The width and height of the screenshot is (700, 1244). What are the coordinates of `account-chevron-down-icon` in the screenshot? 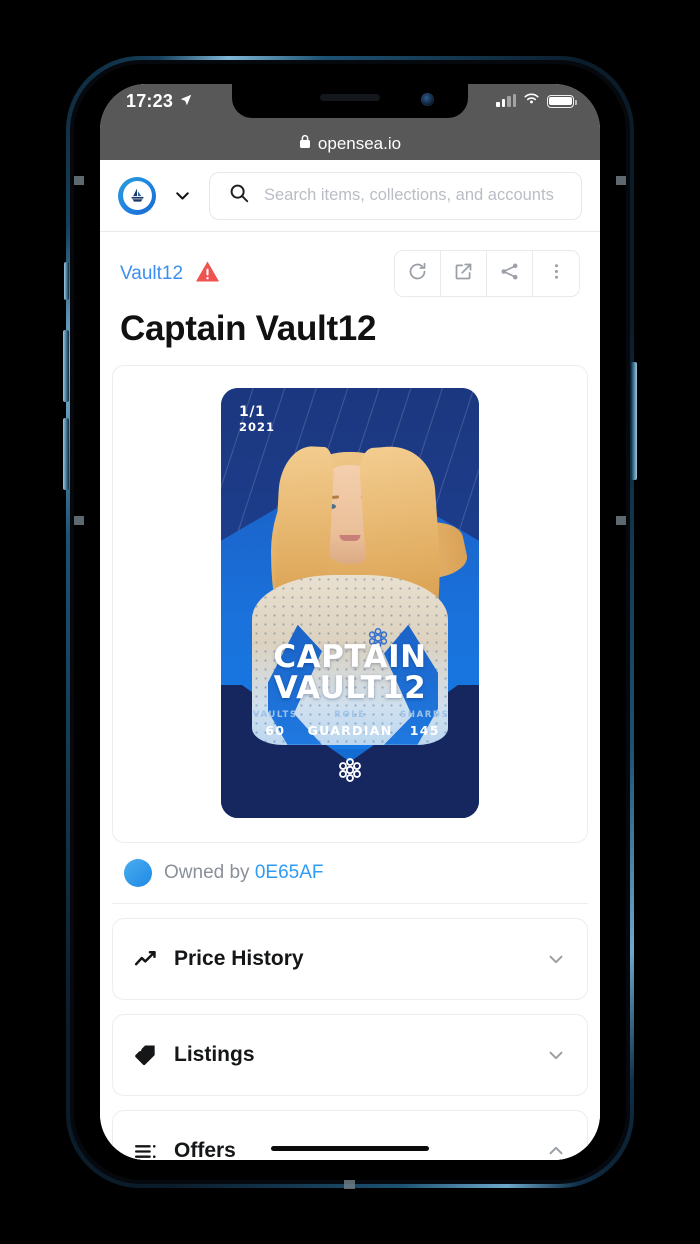 It's located at (182, 195).